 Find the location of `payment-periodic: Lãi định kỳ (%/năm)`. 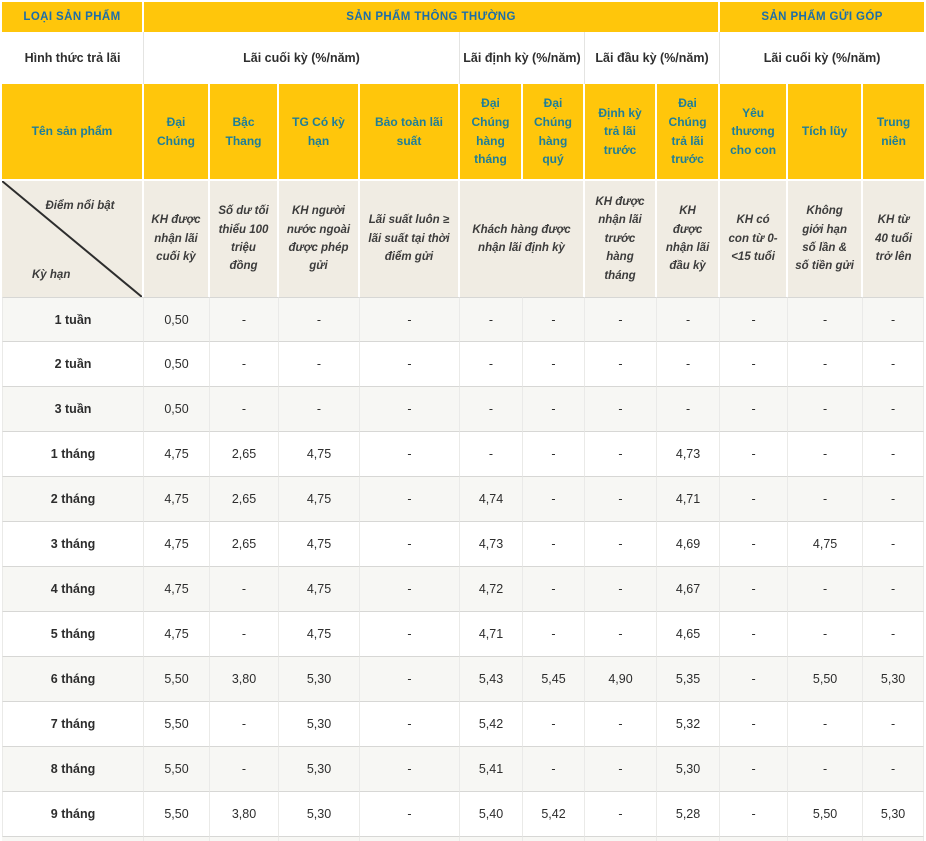

payment-periodic: Lãi định kỳ (%/năm) is located at coordinates (522, 58).